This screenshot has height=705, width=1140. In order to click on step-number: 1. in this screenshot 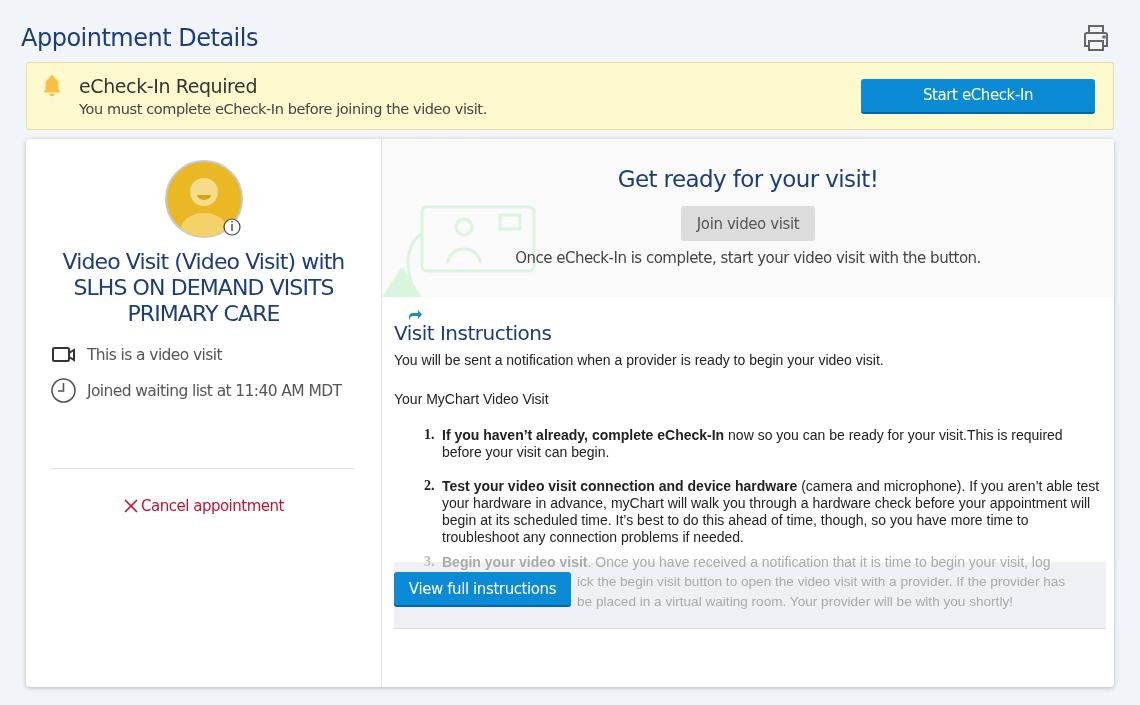, I will do `click(430, 435)`.